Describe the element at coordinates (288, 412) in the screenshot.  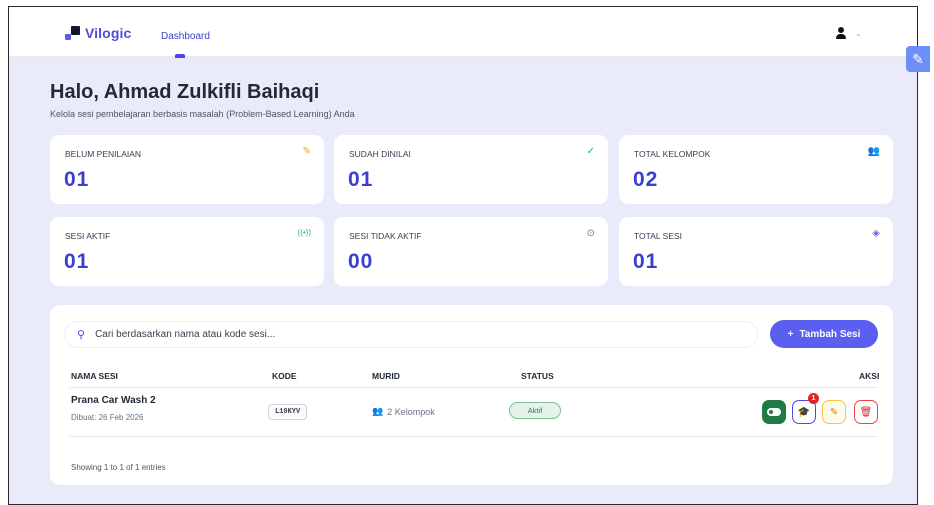
I see `session-code-badge: L10KYV` at that location.